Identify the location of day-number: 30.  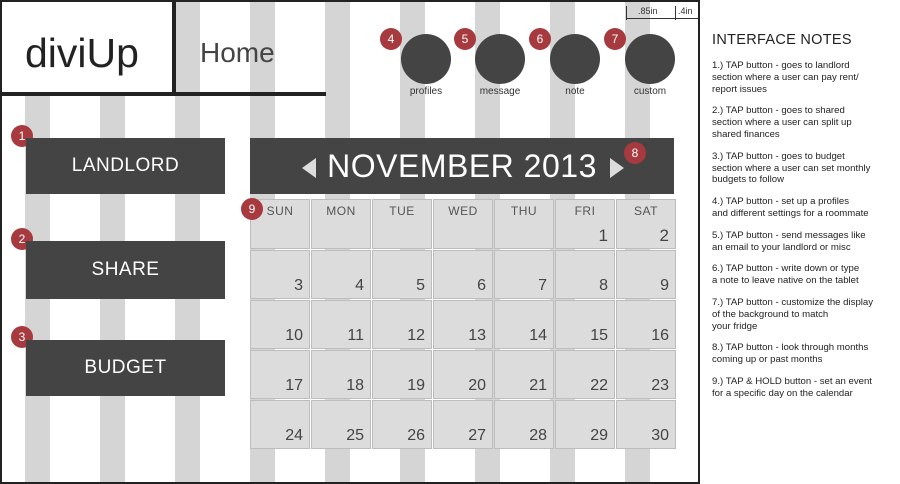
(660, 435).